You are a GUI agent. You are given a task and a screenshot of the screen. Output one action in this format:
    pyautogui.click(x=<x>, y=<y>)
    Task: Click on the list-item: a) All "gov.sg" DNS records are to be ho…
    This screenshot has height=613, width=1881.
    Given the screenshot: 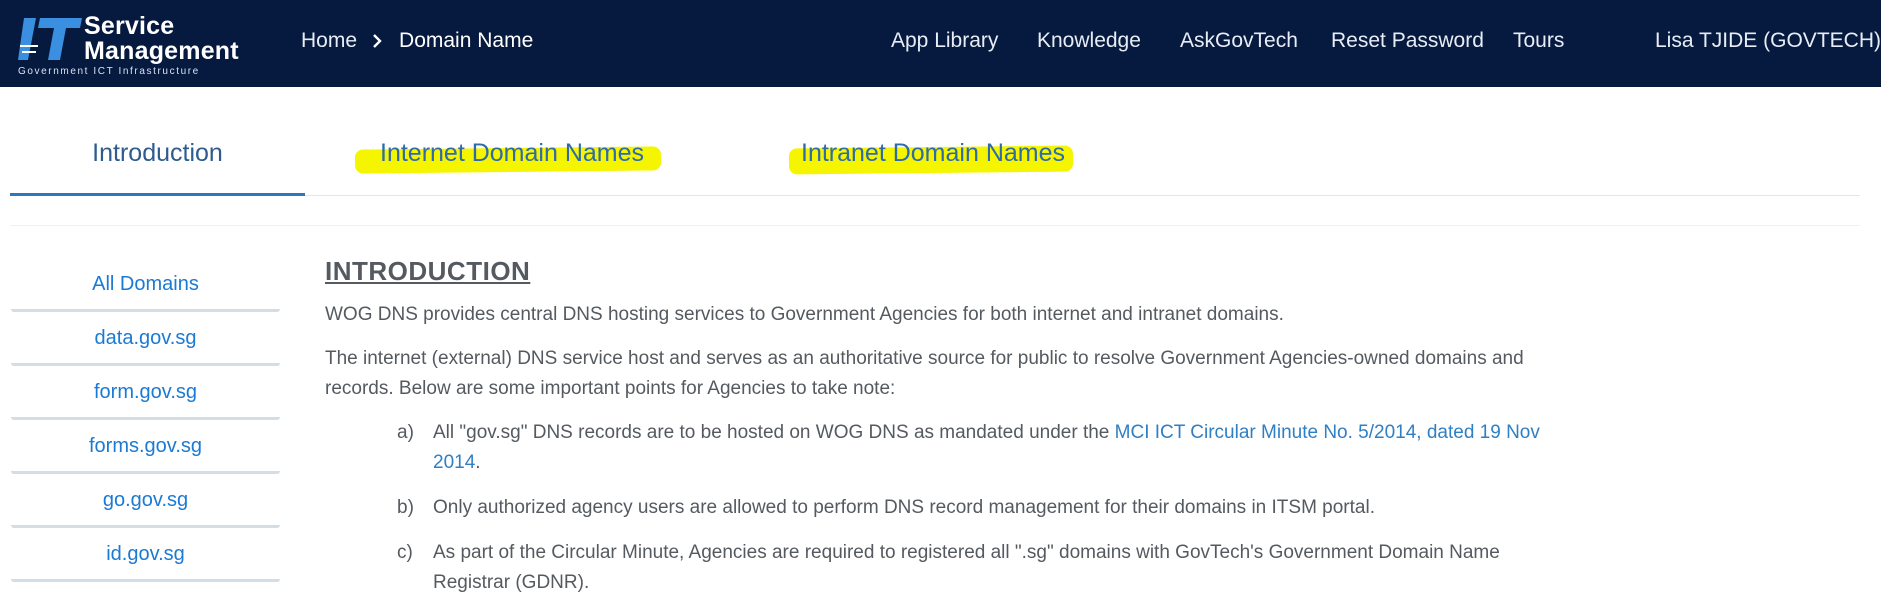 What is the action you would take?
    pyautogui.click(x=940, y=448)
    